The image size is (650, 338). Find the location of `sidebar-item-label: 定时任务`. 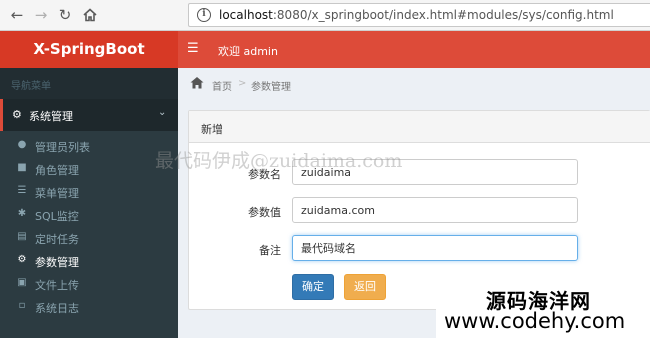

sidebar-item-label: 定时任务 is located at coordinates (57, 239).